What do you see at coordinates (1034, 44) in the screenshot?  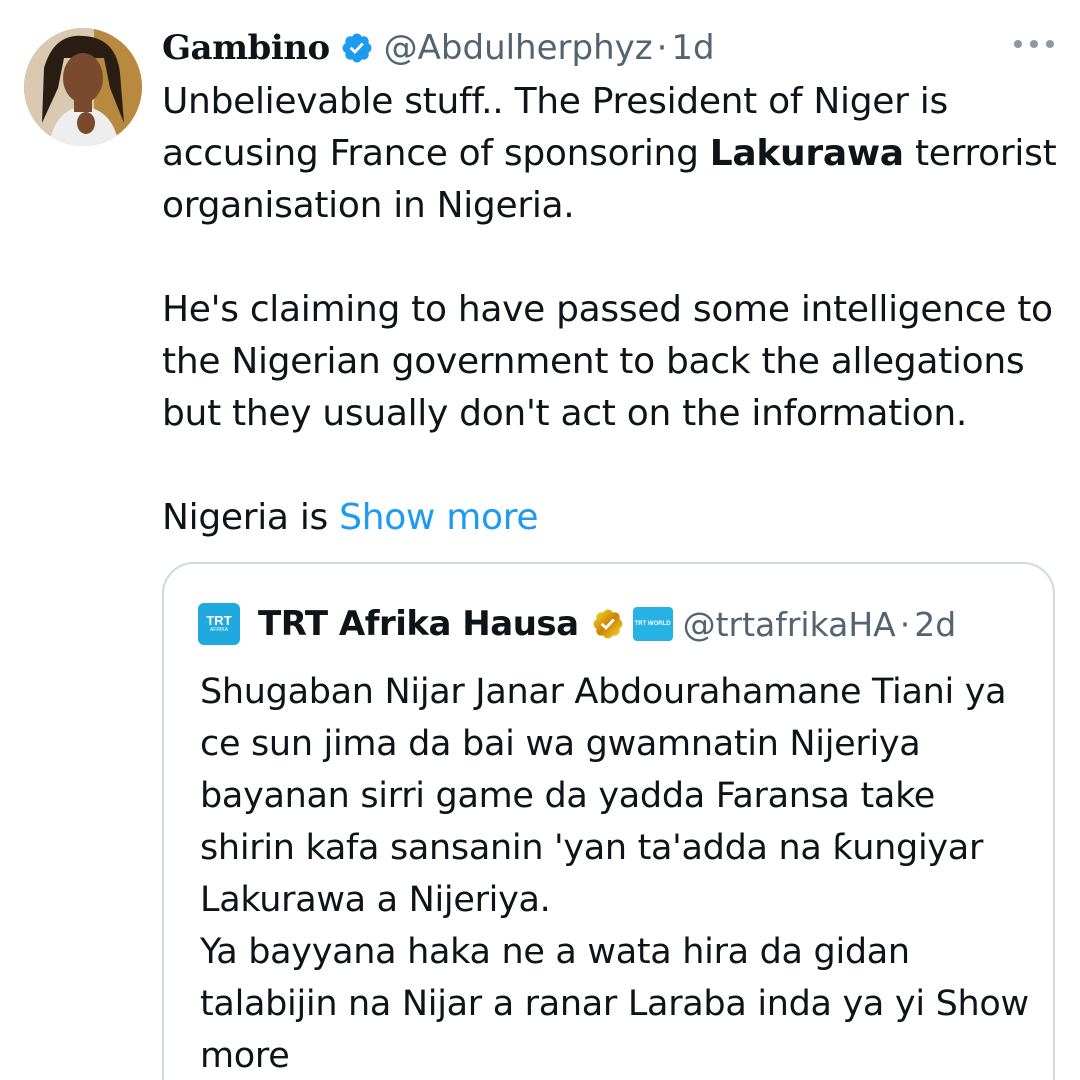 I see `more-dots-icon` at bounding box center [1034, 44].